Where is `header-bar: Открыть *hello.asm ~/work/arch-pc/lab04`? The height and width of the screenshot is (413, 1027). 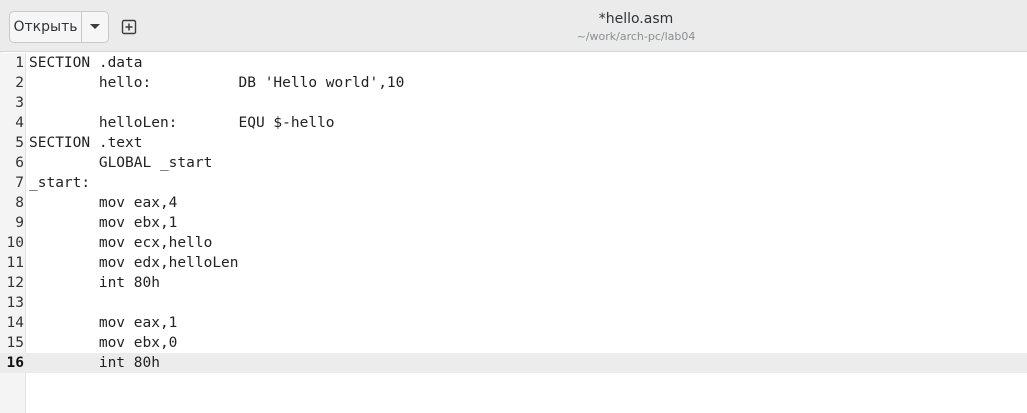 header-bar: Открыть *hello.asm ~/work/arch-pc/lab04 is located at coordinates (513, 26).